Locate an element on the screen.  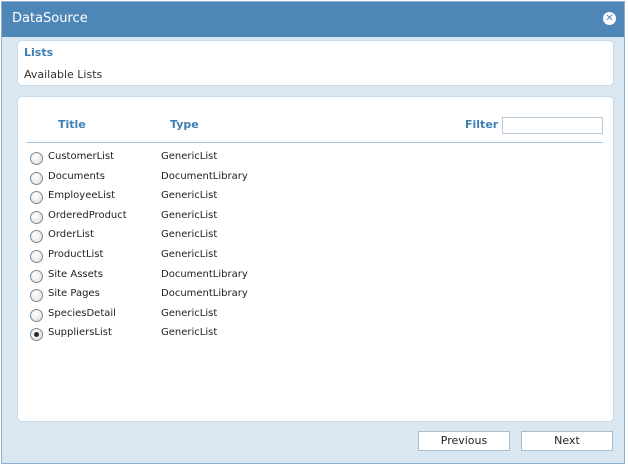
row-title: Site Assets is located at coordinates (75, 274).